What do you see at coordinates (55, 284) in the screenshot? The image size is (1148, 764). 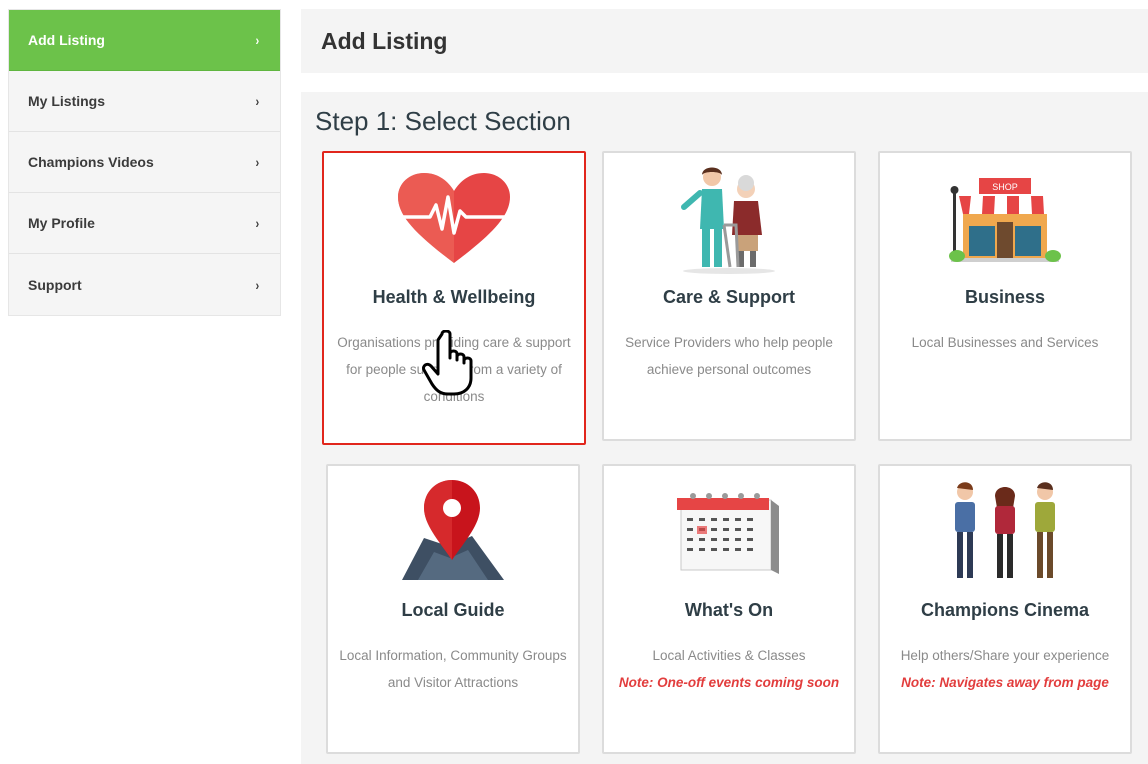 I see `sidebar-item-label: Support` at bounding box center [55, 284].